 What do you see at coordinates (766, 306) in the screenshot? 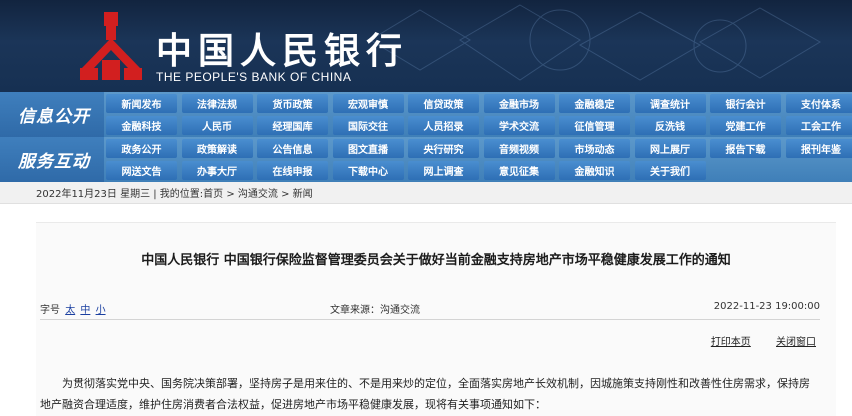
I see `article-datetime: 2022-11-23 19:00:00` at bounding box center [766, 306].